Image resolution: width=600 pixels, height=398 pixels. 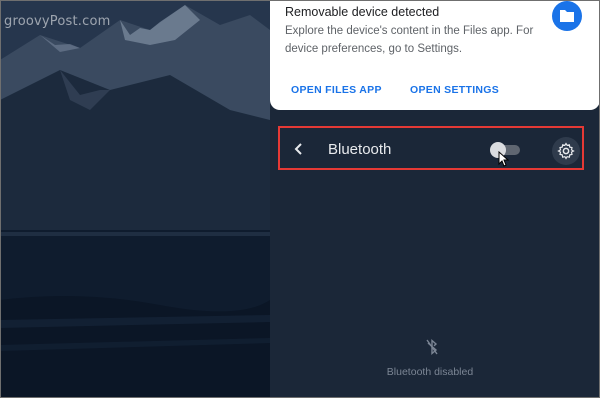 I want to click on watermark-text: groovyPost.com, so click(x=57, y=21).